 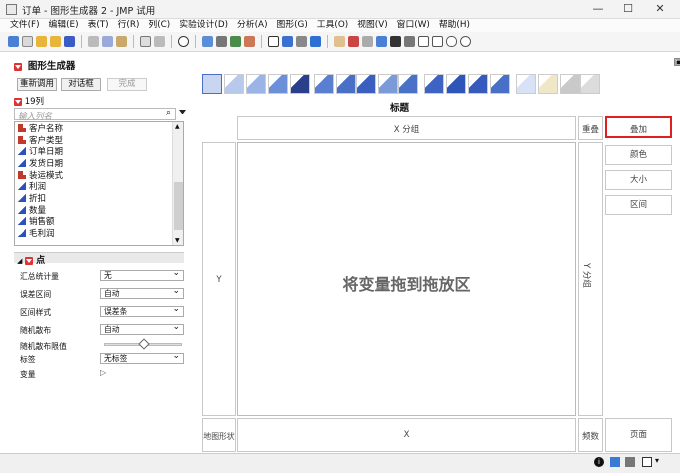 I want to click on menu-item: 列(C), so click(x=159, y=25).